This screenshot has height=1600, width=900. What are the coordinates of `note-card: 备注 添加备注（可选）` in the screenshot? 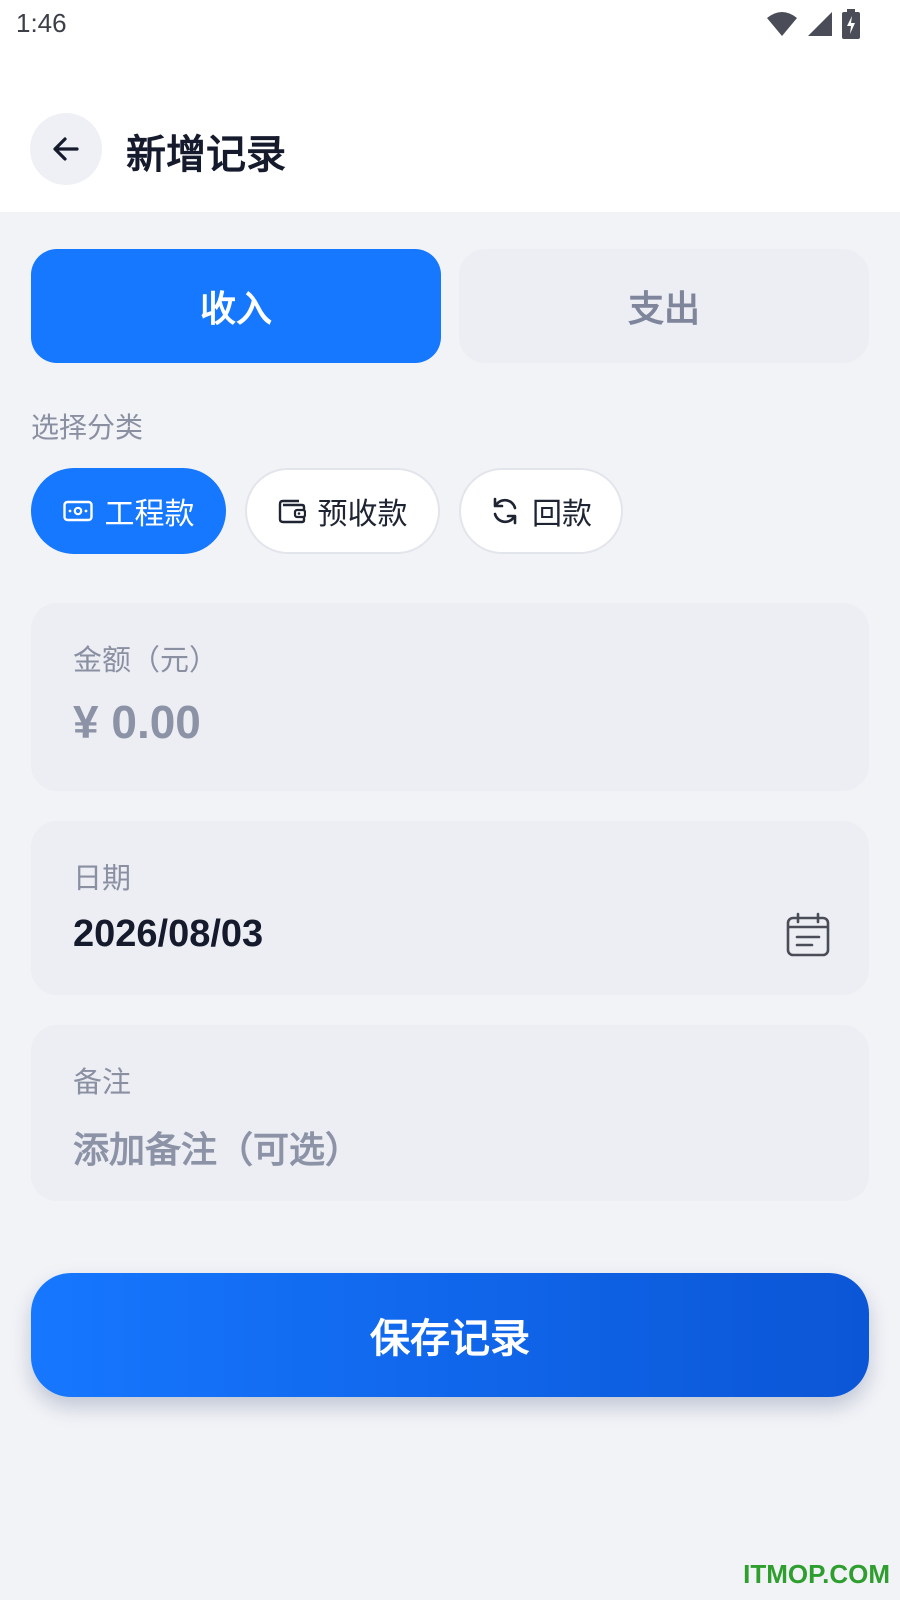 It's located at (450, 1113).